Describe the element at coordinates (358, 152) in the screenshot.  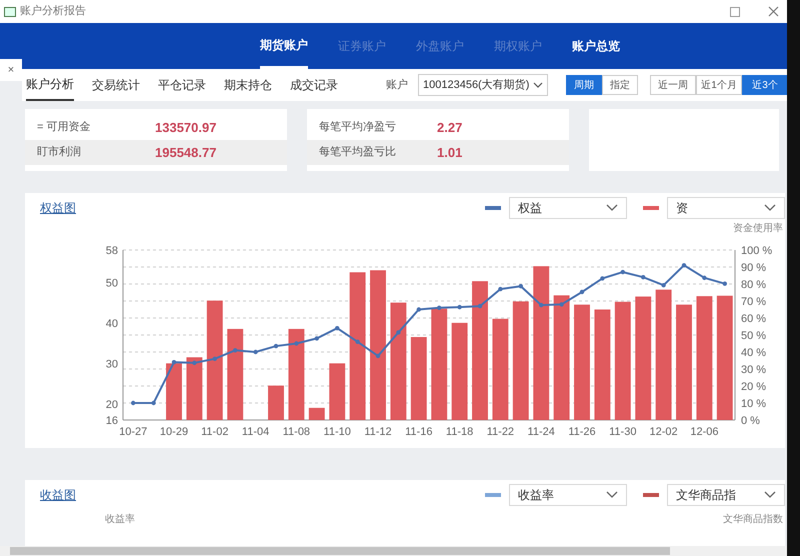
I see `stat-label: 每笔平均盈亏比` at that location.